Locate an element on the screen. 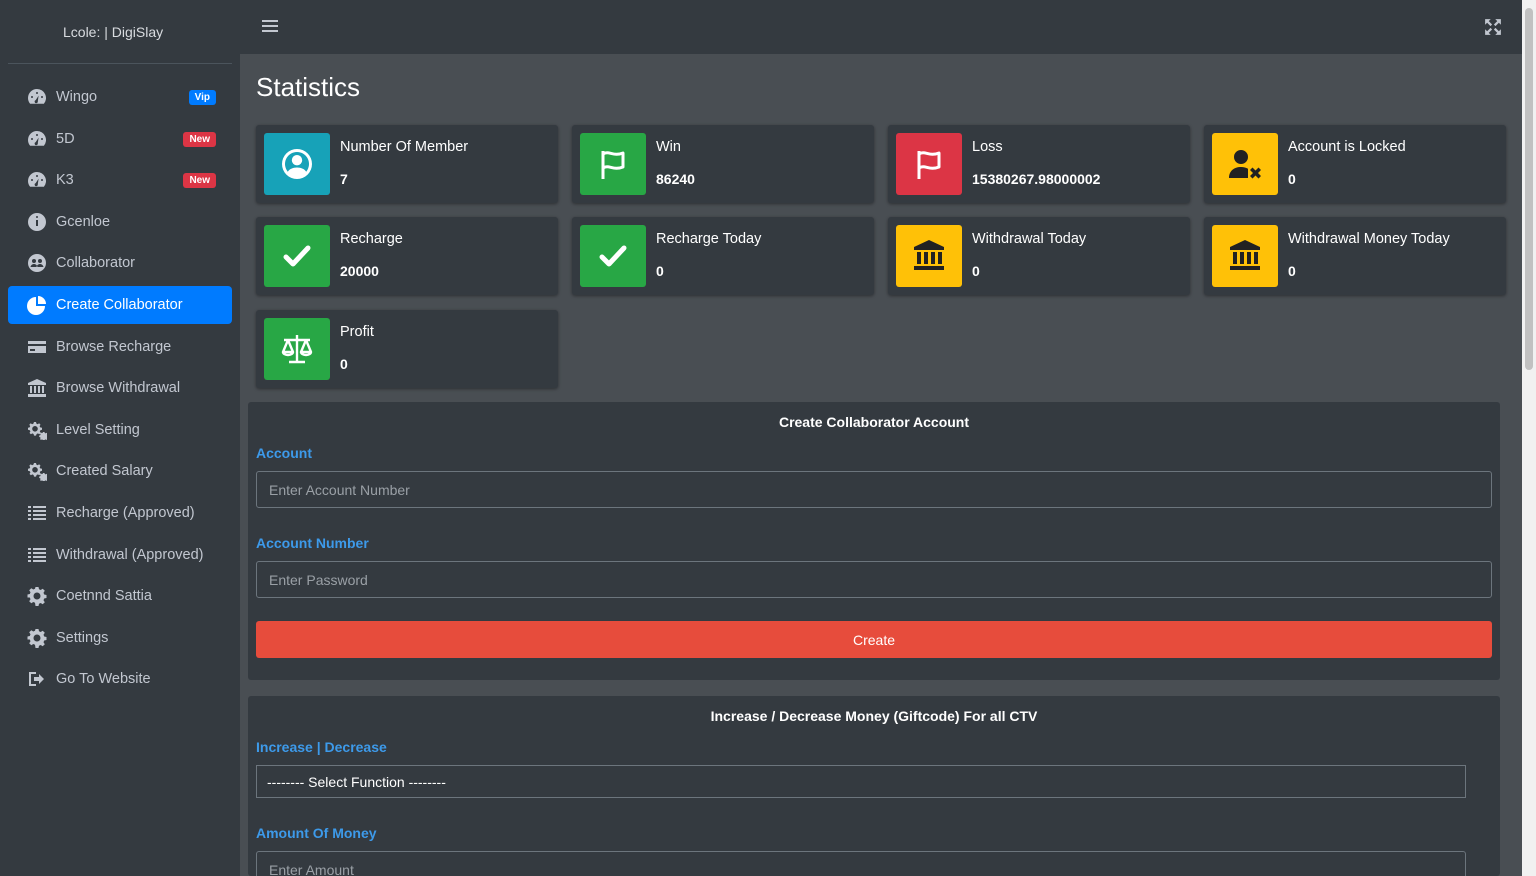 The image size is (1536, 876). sidebar-item-settings: Settings is located at coordinates (120, 638).